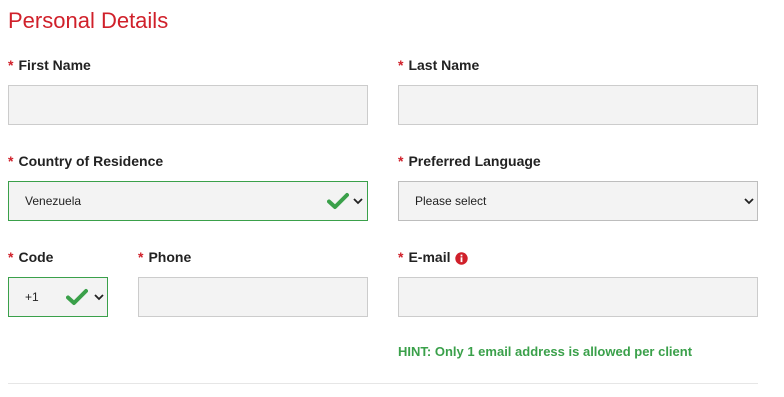 The width and height of the screenshot is (784, 397). I want to click on language-label: * Preferred Language, so click(469, 161).